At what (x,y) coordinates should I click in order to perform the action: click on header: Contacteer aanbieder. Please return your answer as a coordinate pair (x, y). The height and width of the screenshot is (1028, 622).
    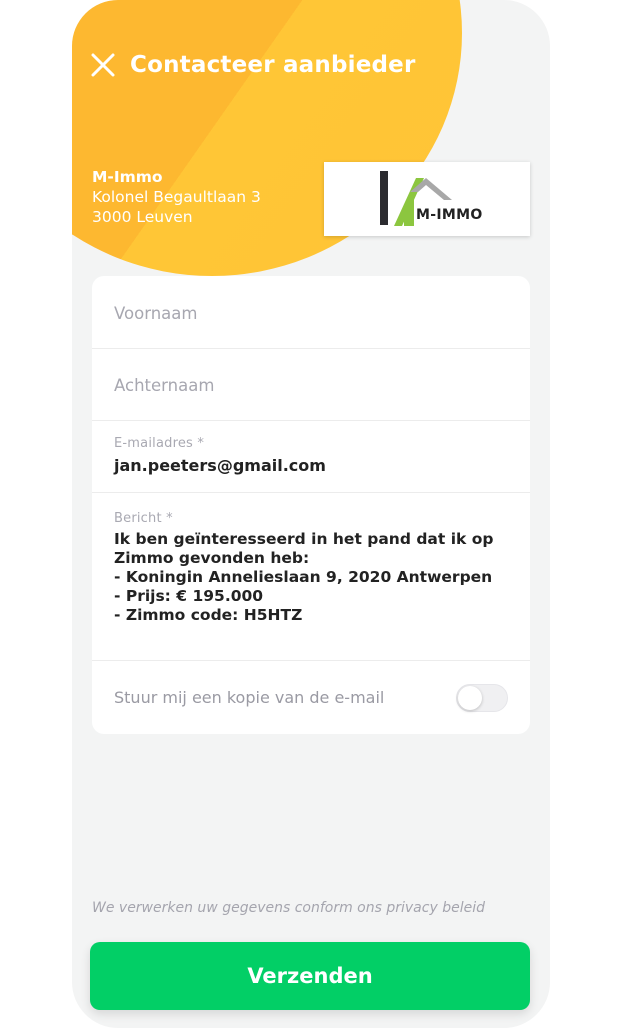
    Looking at the image, I should click on (253, 65).